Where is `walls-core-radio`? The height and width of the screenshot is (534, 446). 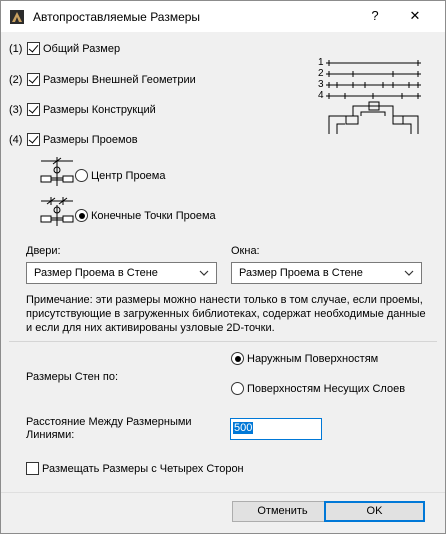 walls-core-radio is located at coordinates (237, 388).